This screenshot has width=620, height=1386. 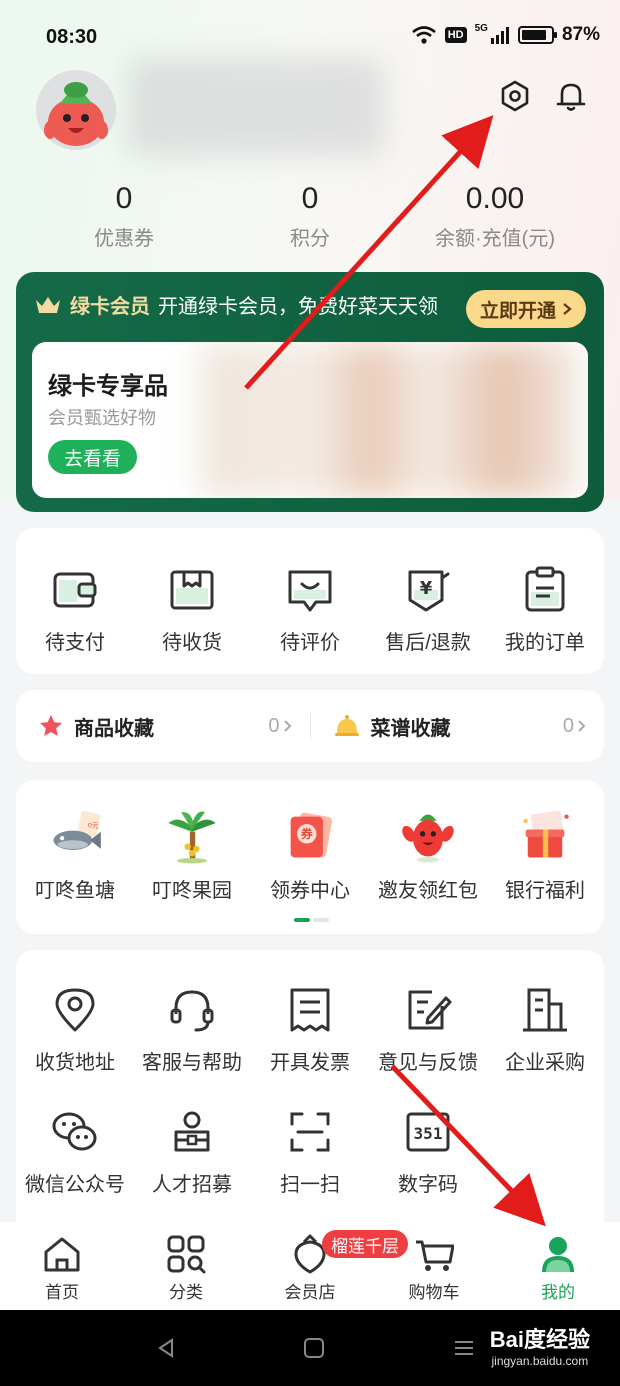 I want to click on order-refund: ¥ 售后/退款, so click(x=428, y=609).